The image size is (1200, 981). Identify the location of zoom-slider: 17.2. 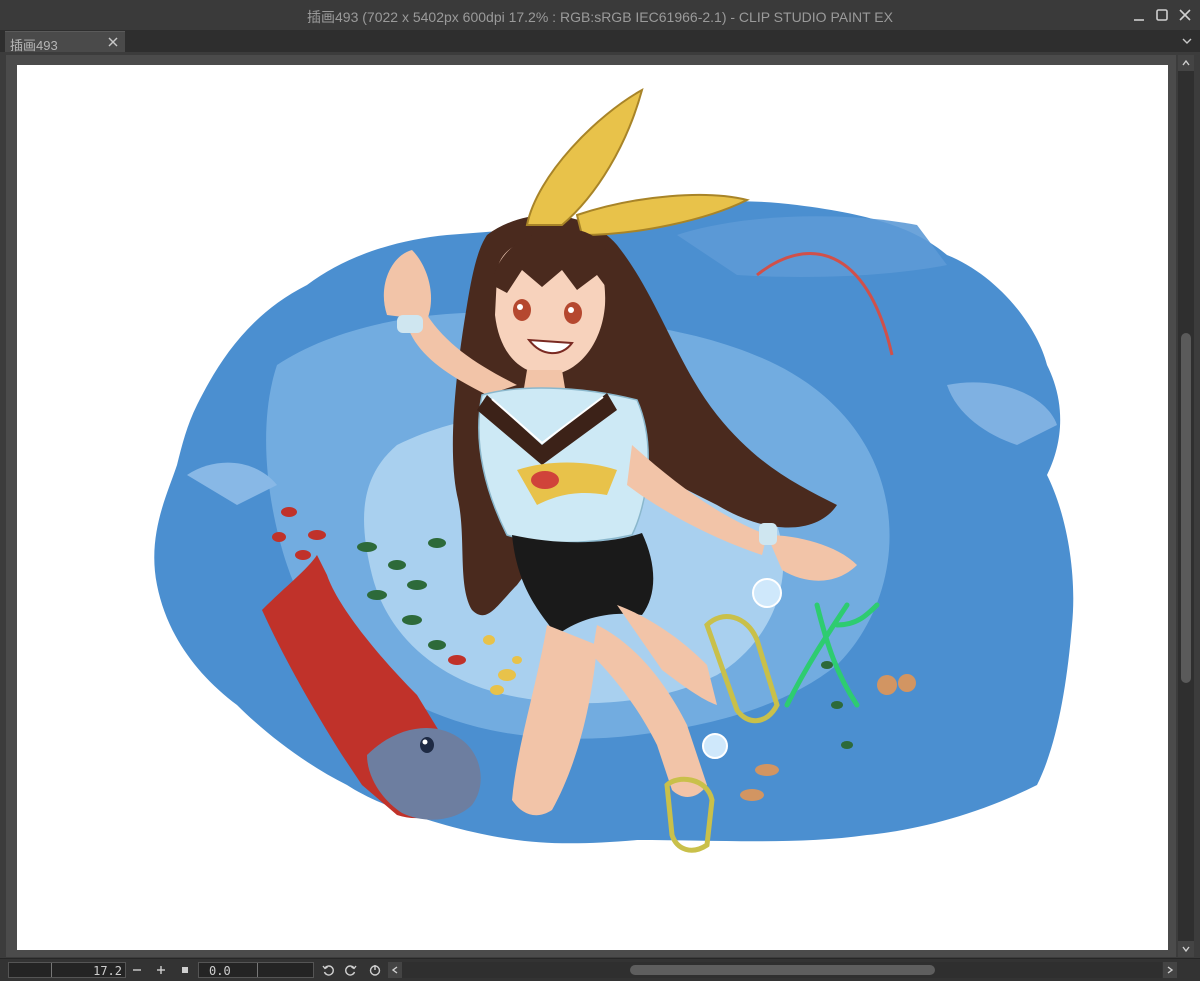
(67, 970).